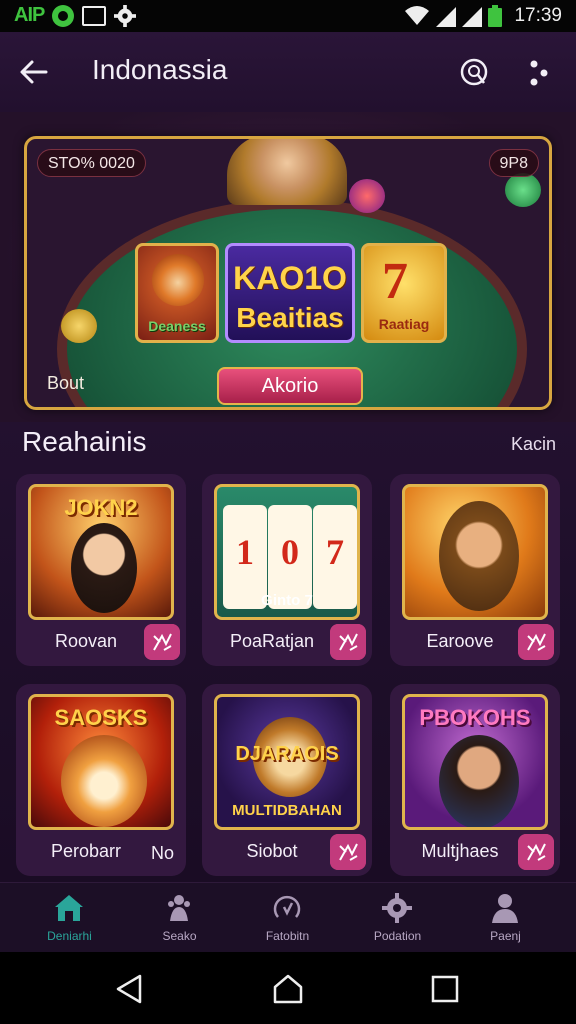 The image size is (576, 1024). I want to click on bottom-navigation: Deniarhi Seako Fatobitn Podation Paenj, so click(288, 917).